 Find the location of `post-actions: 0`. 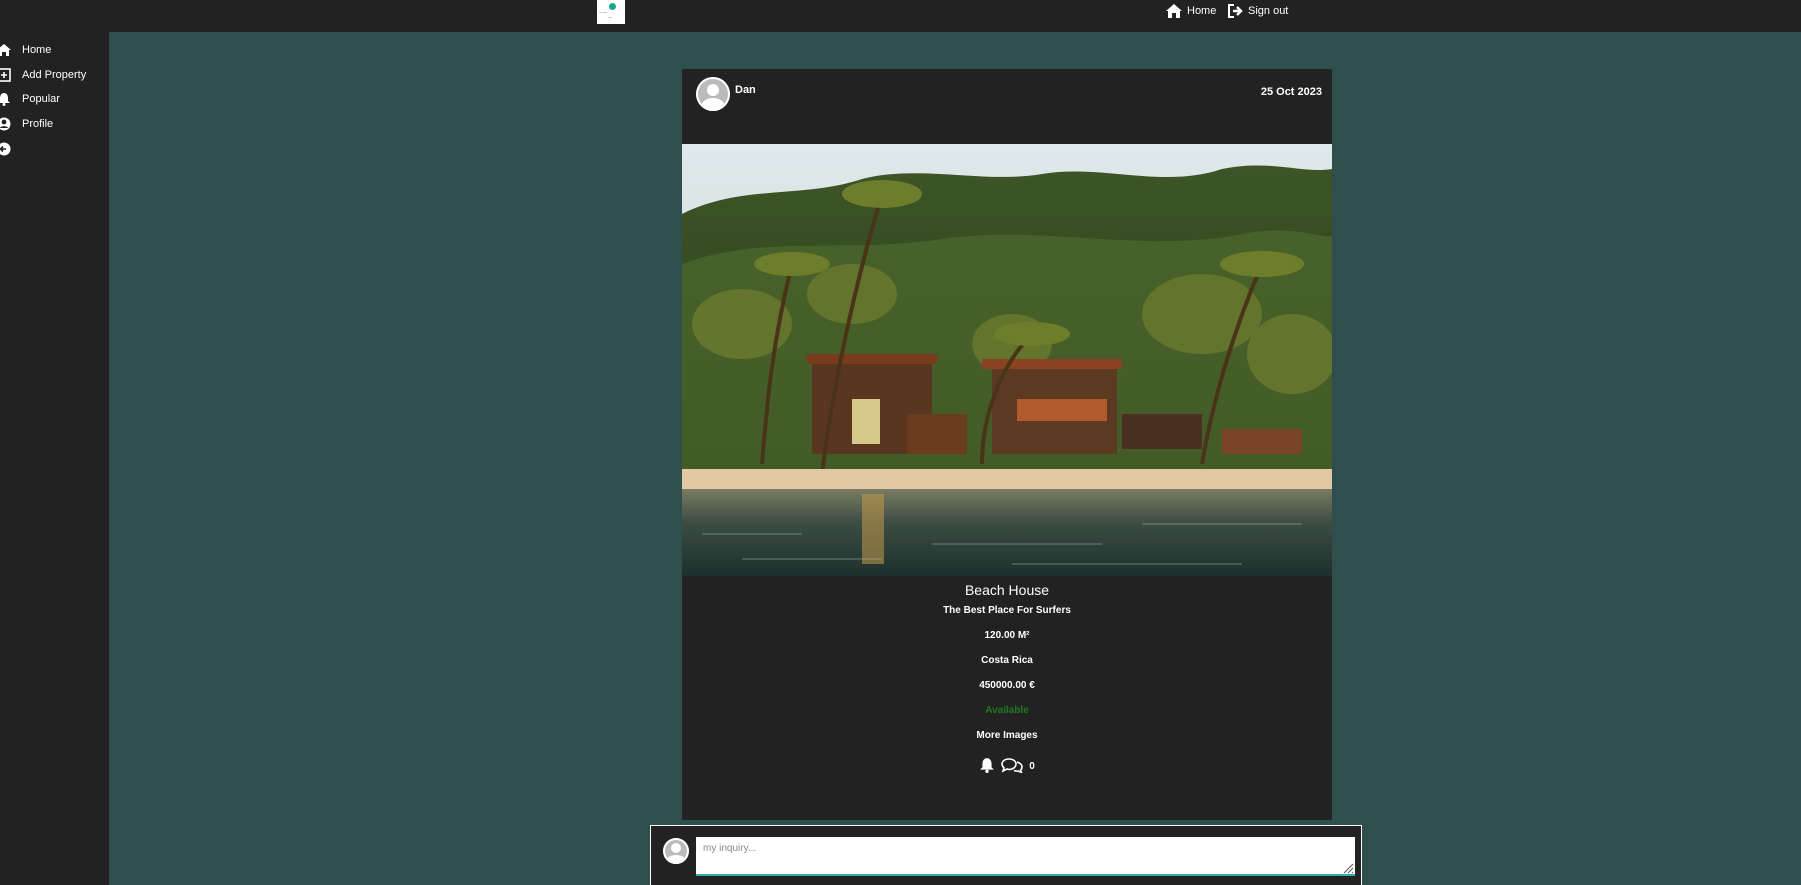

post-actions: 0 is located at coordinates (1007, 766).